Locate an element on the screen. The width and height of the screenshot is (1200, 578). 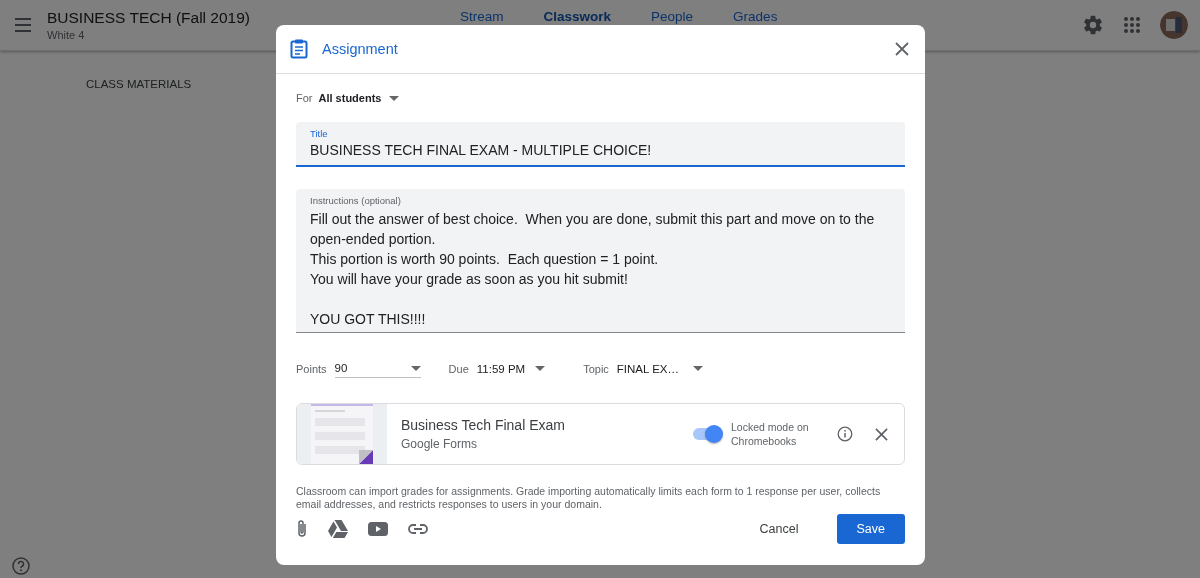
settings-icon is located at coordinates (1093, 25).